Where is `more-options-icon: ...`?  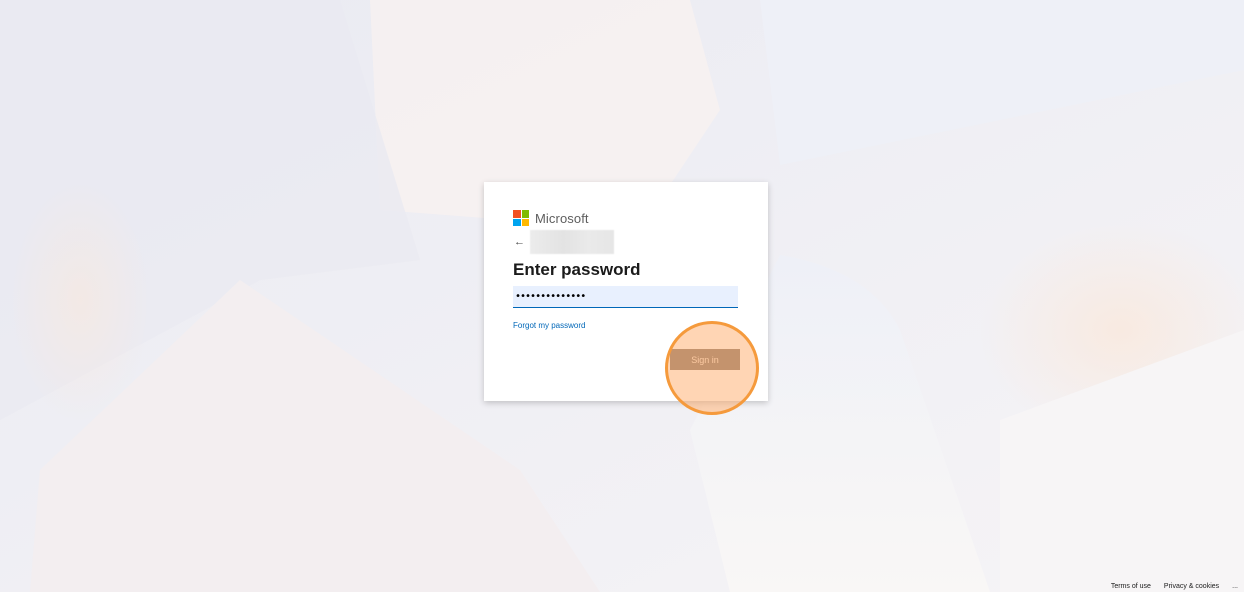
more-options-icon: ... is located at coordinates (1235, 586).